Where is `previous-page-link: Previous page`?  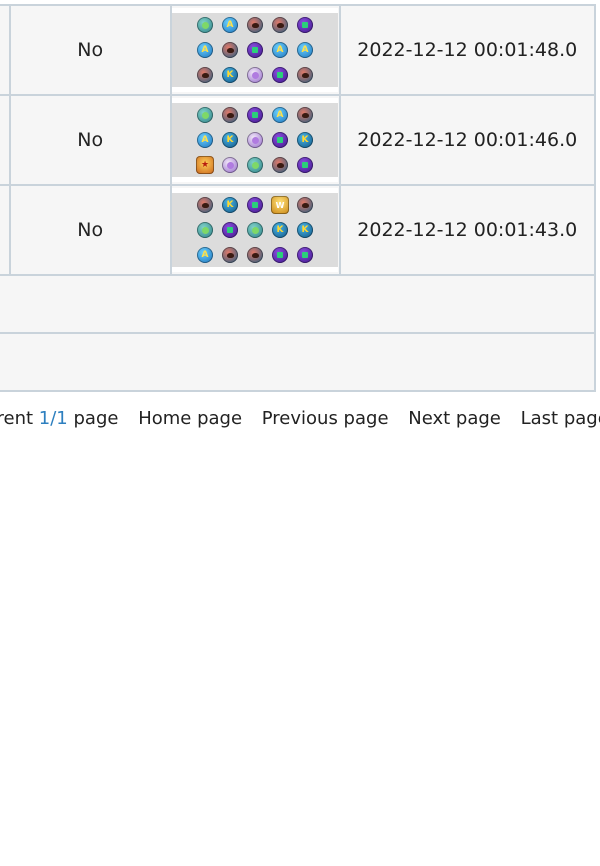 previous-page-link: Previous page is located at coordinates (325, 418).